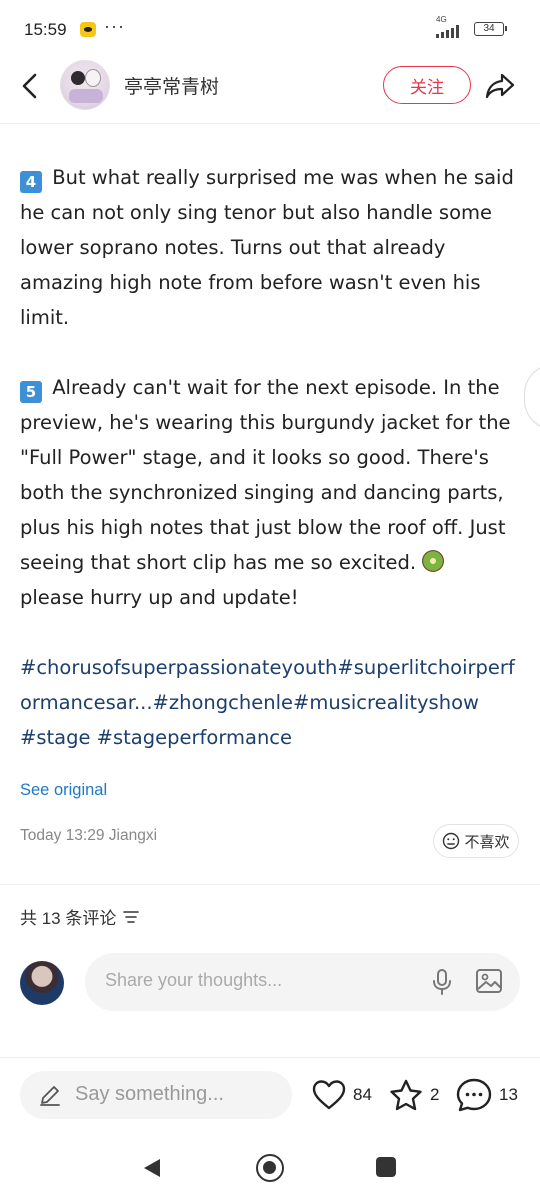 This screenshot has width=540, height=1199. What do you see at coordinates (63, 790) in the screenshot?
I see `see-original-link: See original` at bounding box center [63, 790].